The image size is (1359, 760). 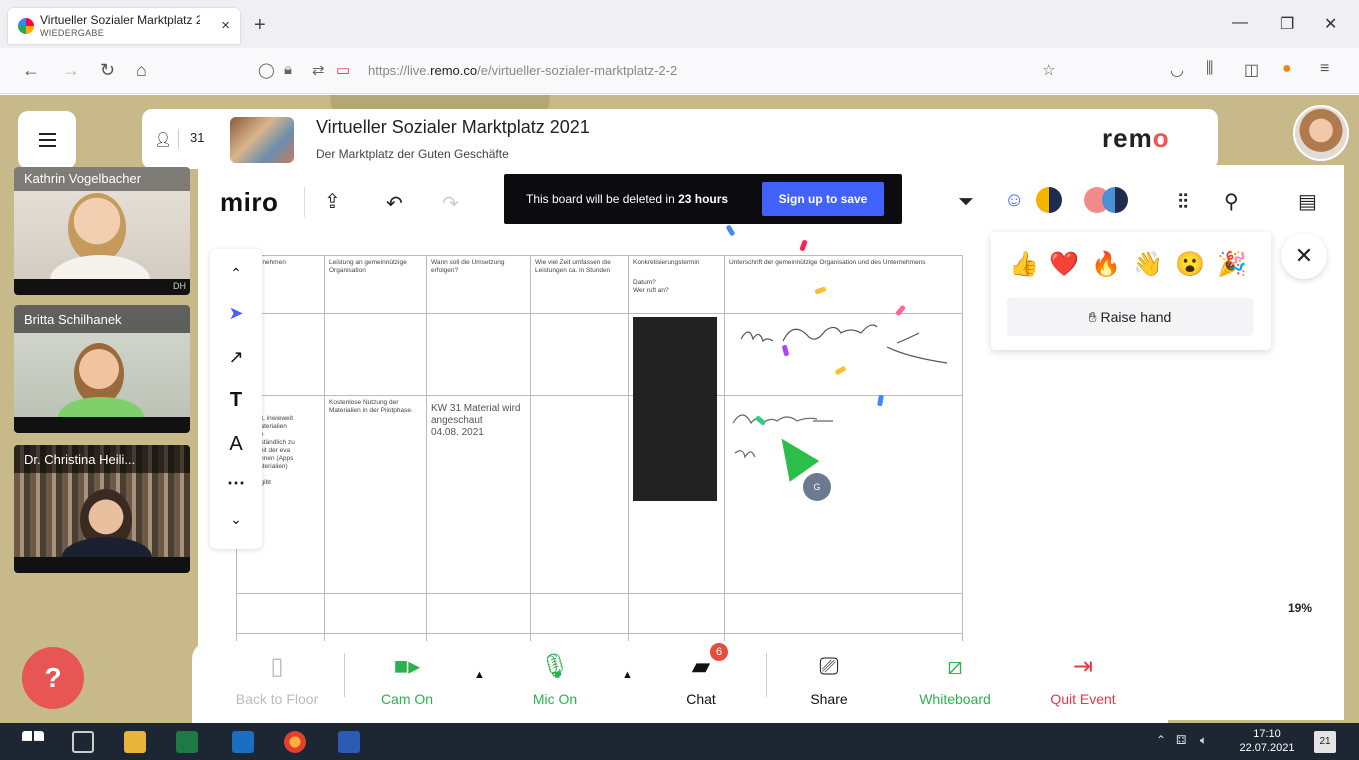 I want to click on more-tools-icon: ⋯, so click(x=236, y=483).